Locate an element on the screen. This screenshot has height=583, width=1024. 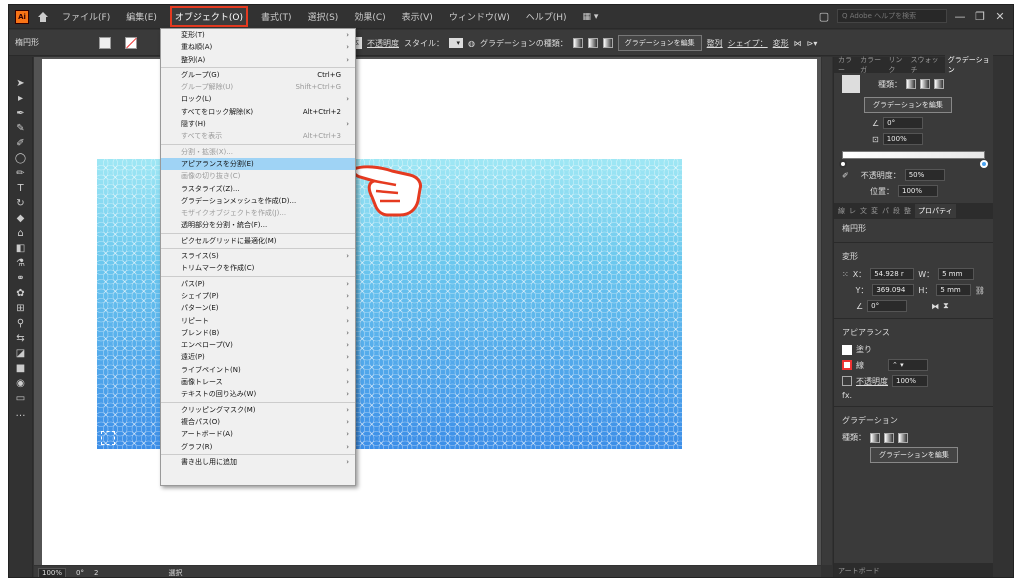
object-menu-item: テキストの回り込み(W) › is located at coordinates (258, 394).